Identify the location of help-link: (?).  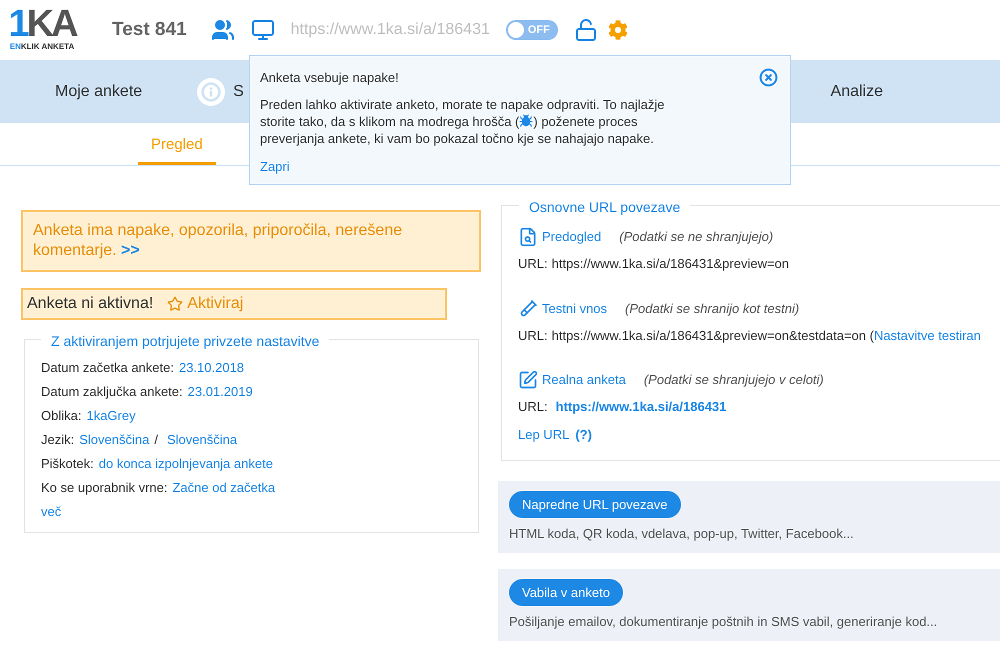
(583, 434).